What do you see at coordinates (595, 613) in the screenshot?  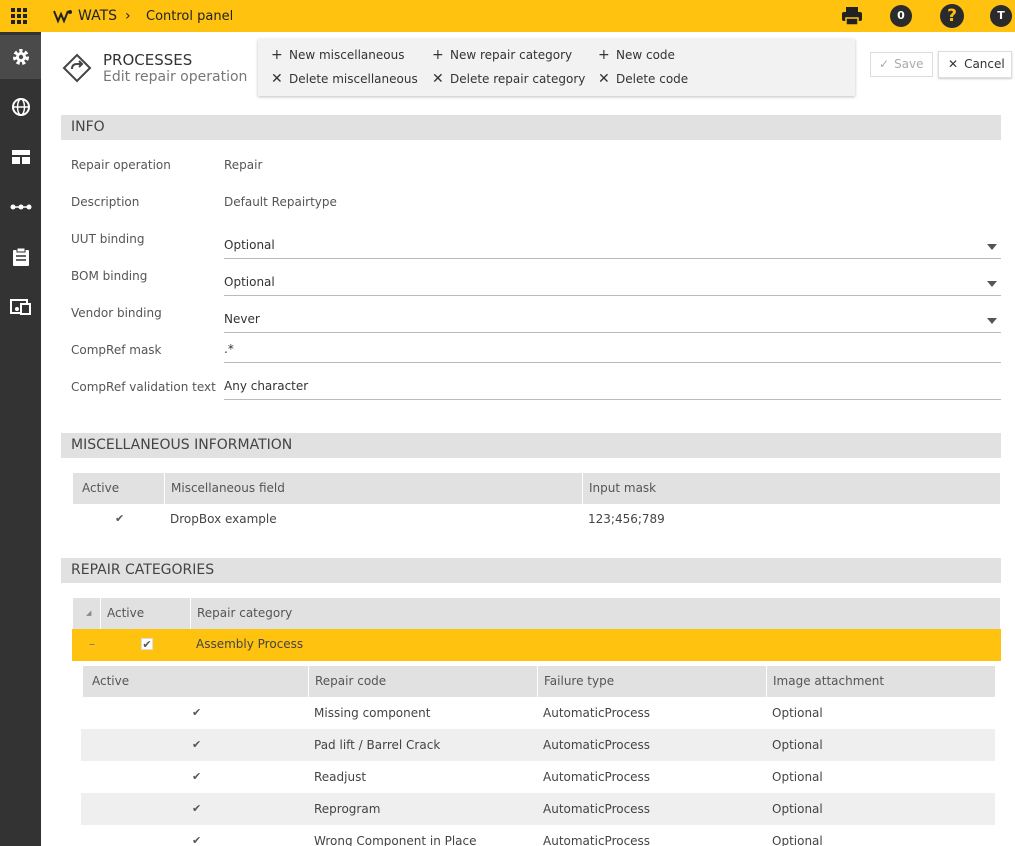 I see `category-col-name: Repair category` at bounding box center [595, 613].